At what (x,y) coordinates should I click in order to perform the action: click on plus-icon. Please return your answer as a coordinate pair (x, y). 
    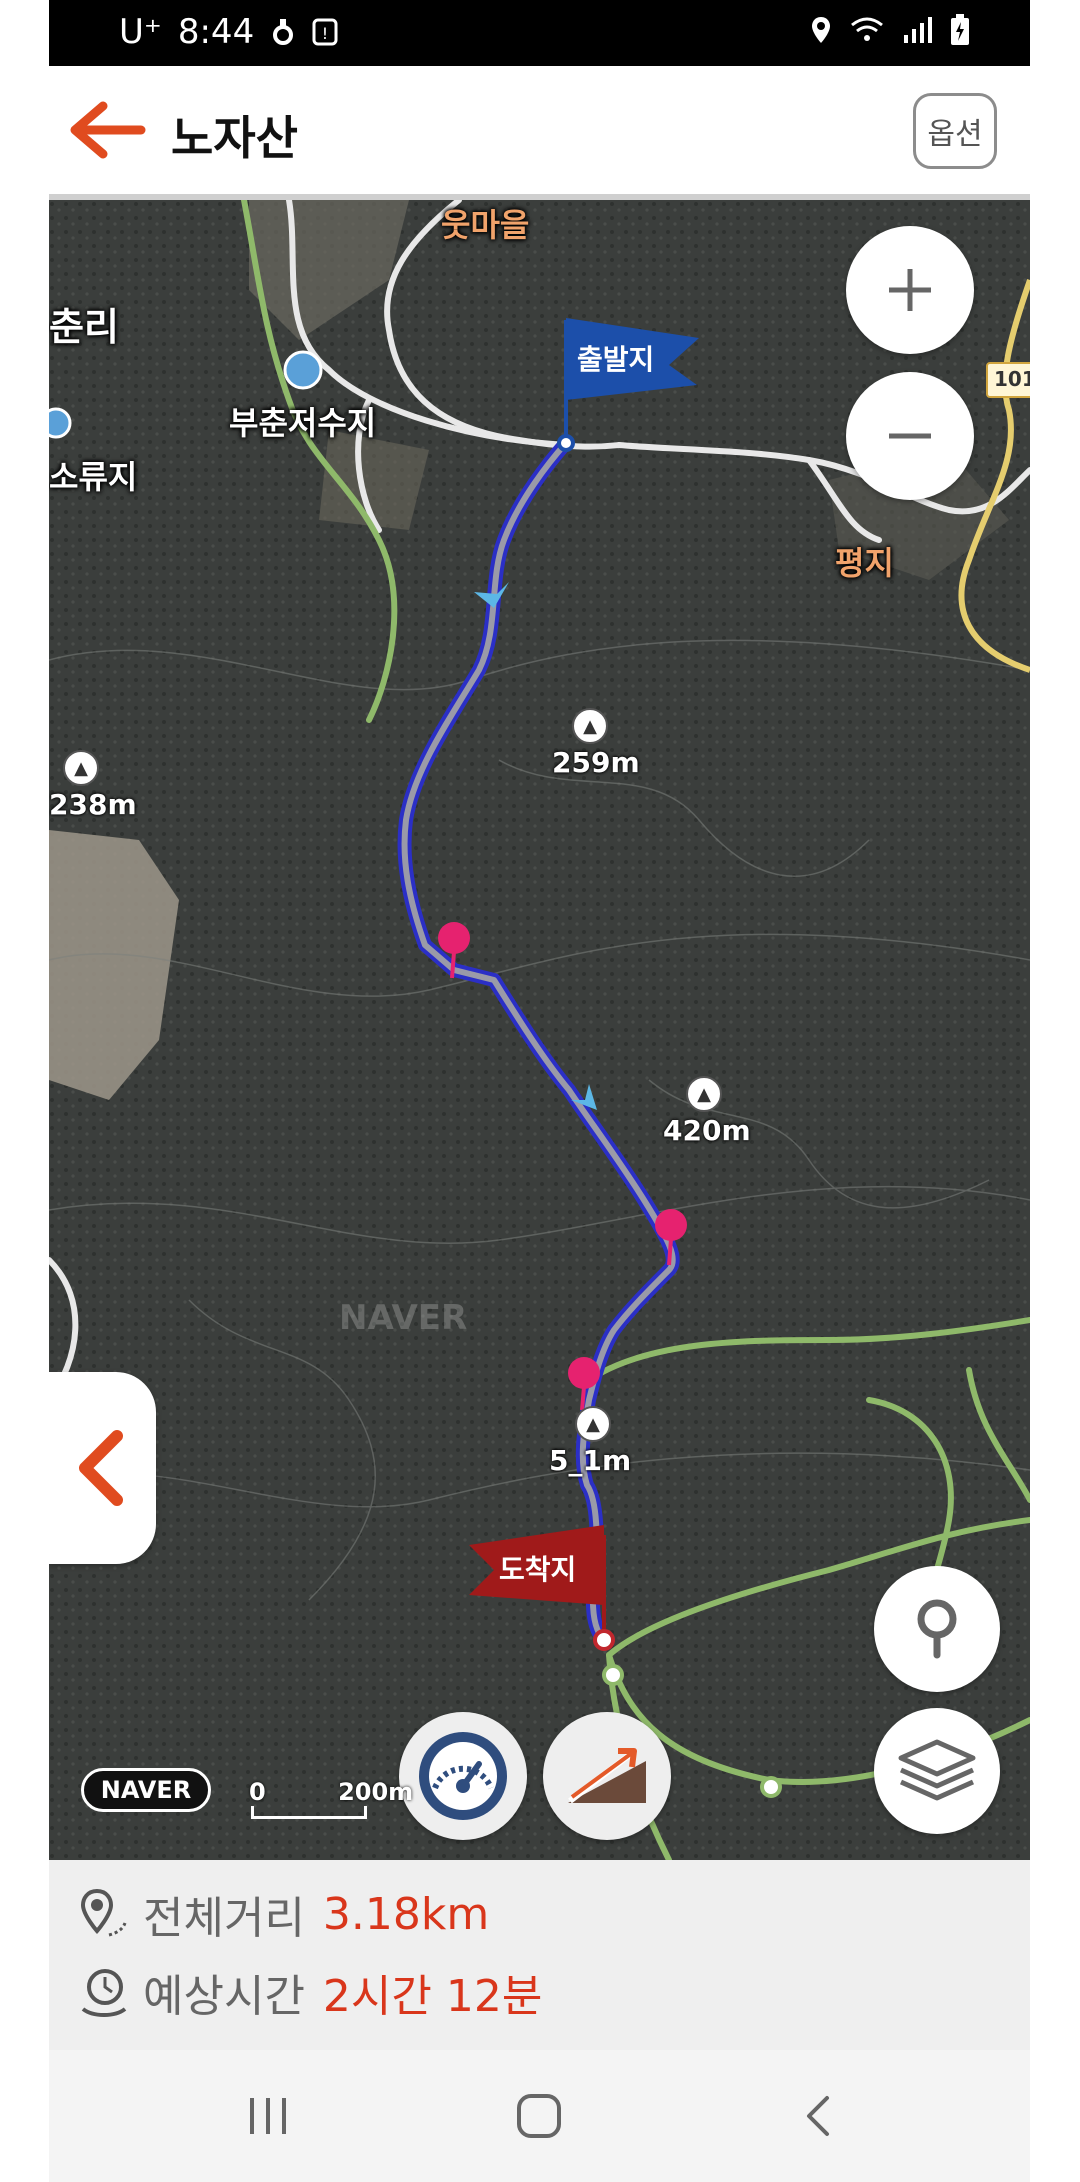
    Looking at the image, I should click on (910, 290).